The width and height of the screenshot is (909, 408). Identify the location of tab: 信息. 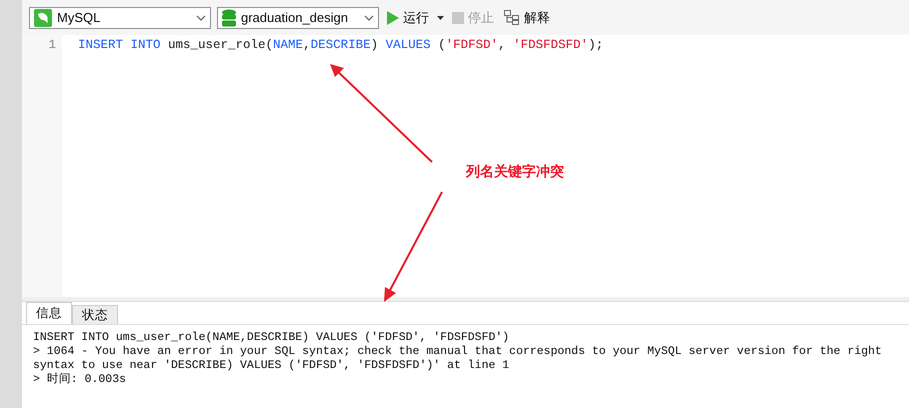
(49, 313).